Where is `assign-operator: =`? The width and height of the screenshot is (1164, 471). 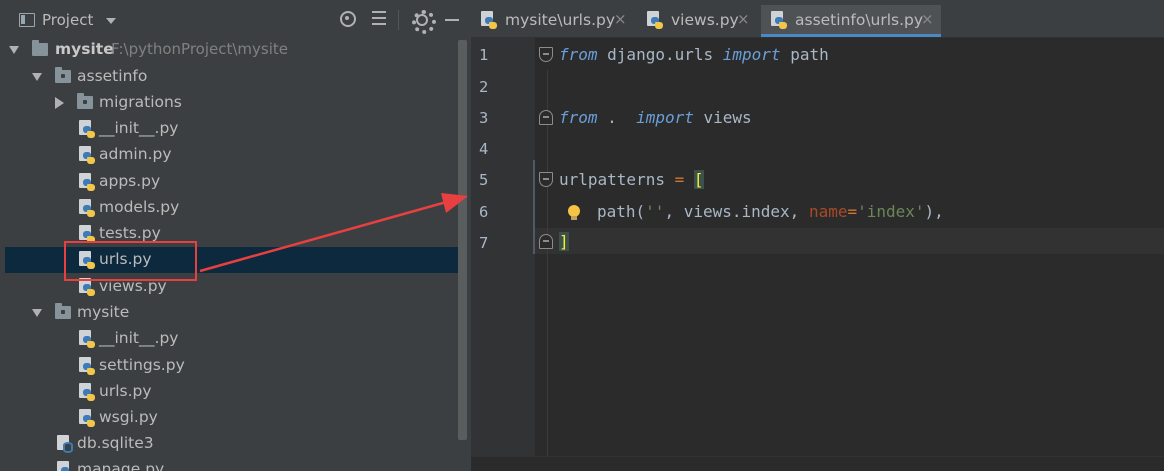 assign-operator: = is located at coordinates (679, 179).